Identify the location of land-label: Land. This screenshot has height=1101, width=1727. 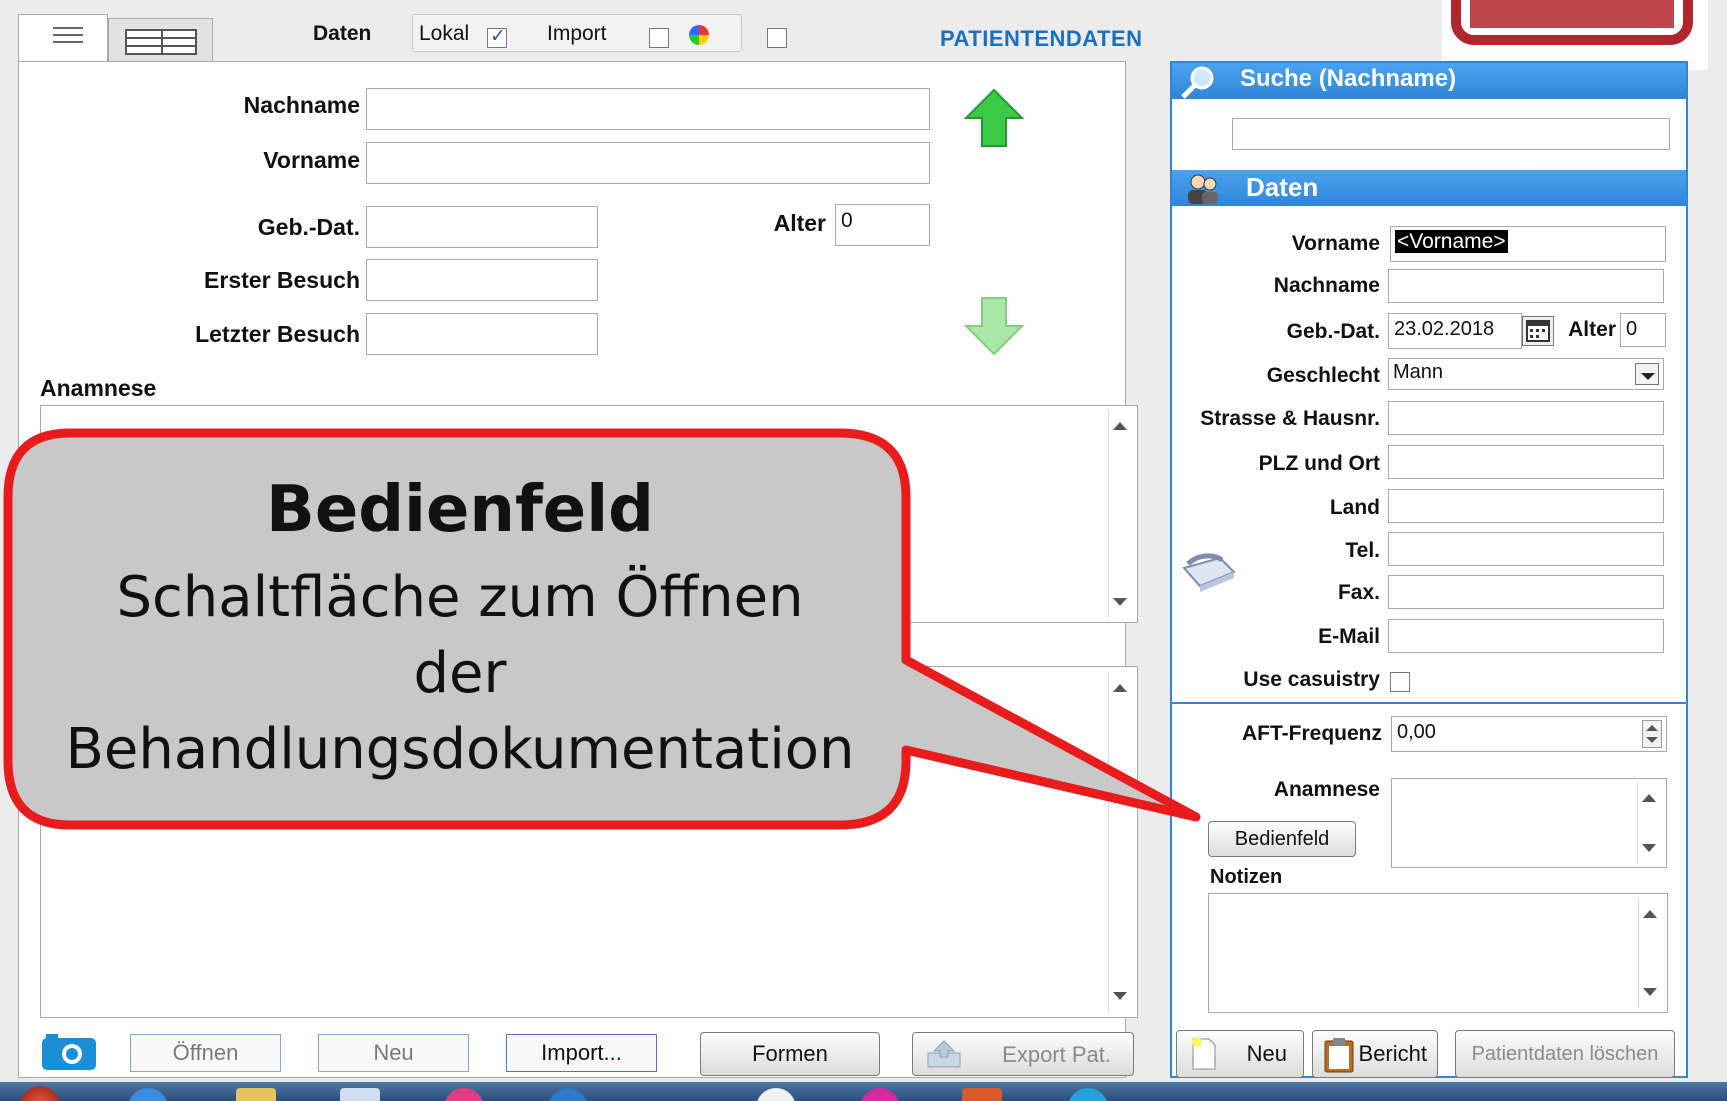
(1354, 507).